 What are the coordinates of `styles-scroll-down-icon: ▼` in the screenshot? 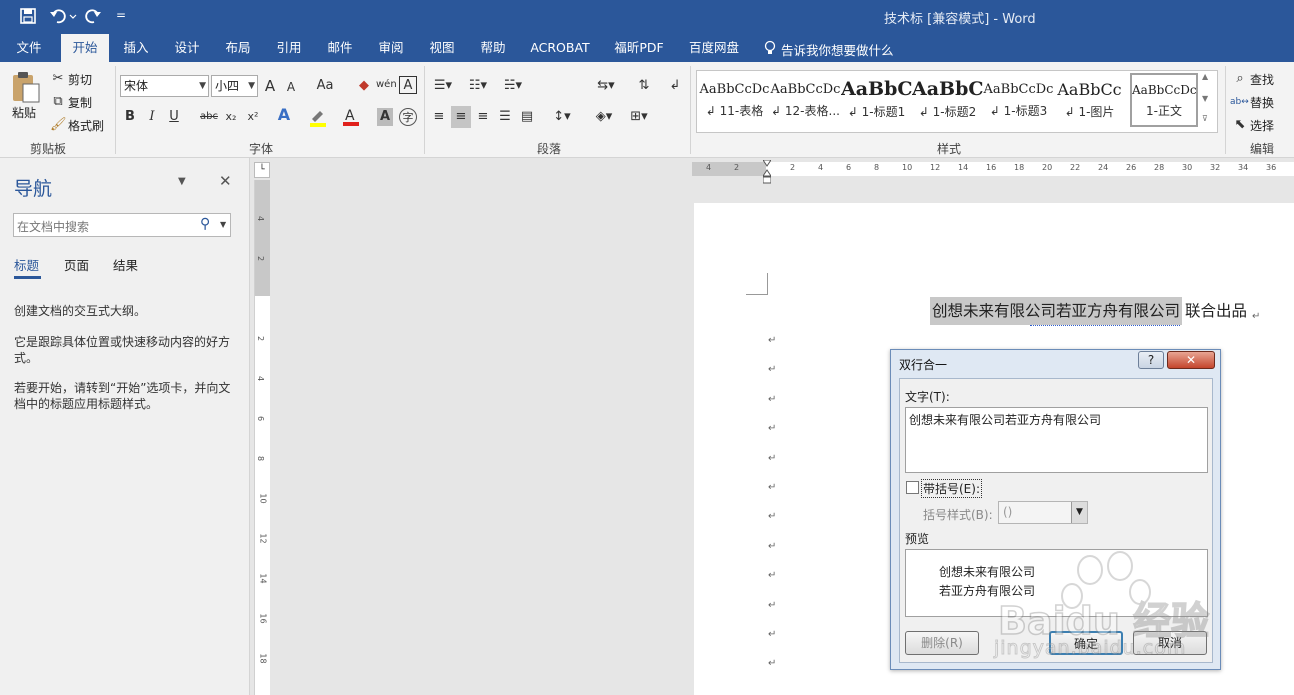 It's located at (1205, 98).